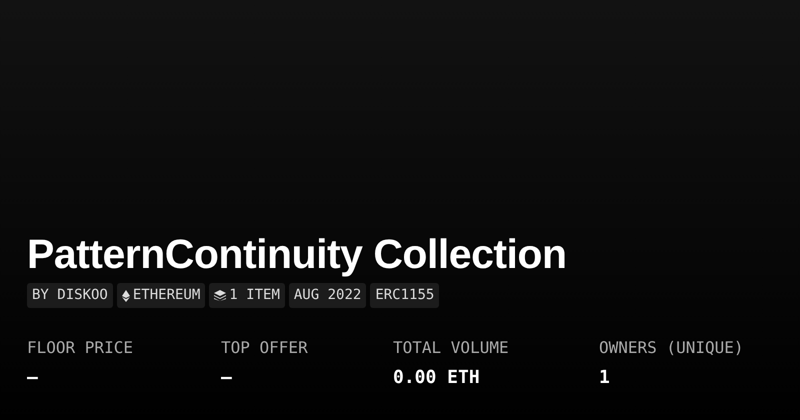 Image resolution: width=800 pixels, height=420 pixels. Describe the element at coordinates (126, 296) in the screenshot. I see `diamond-icon` at that location.